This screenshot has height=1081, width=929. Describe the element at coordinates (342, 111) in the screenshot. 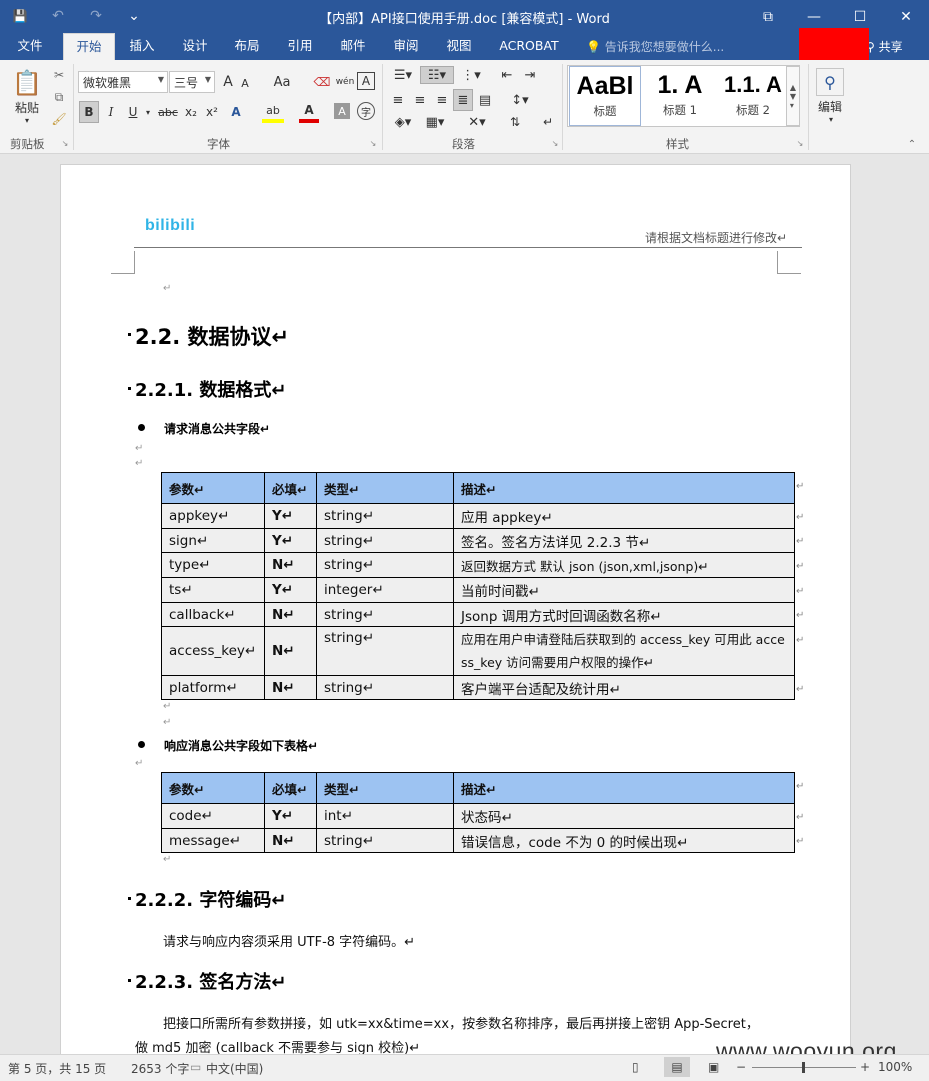

I see `character-shading-icon: A` at that location.